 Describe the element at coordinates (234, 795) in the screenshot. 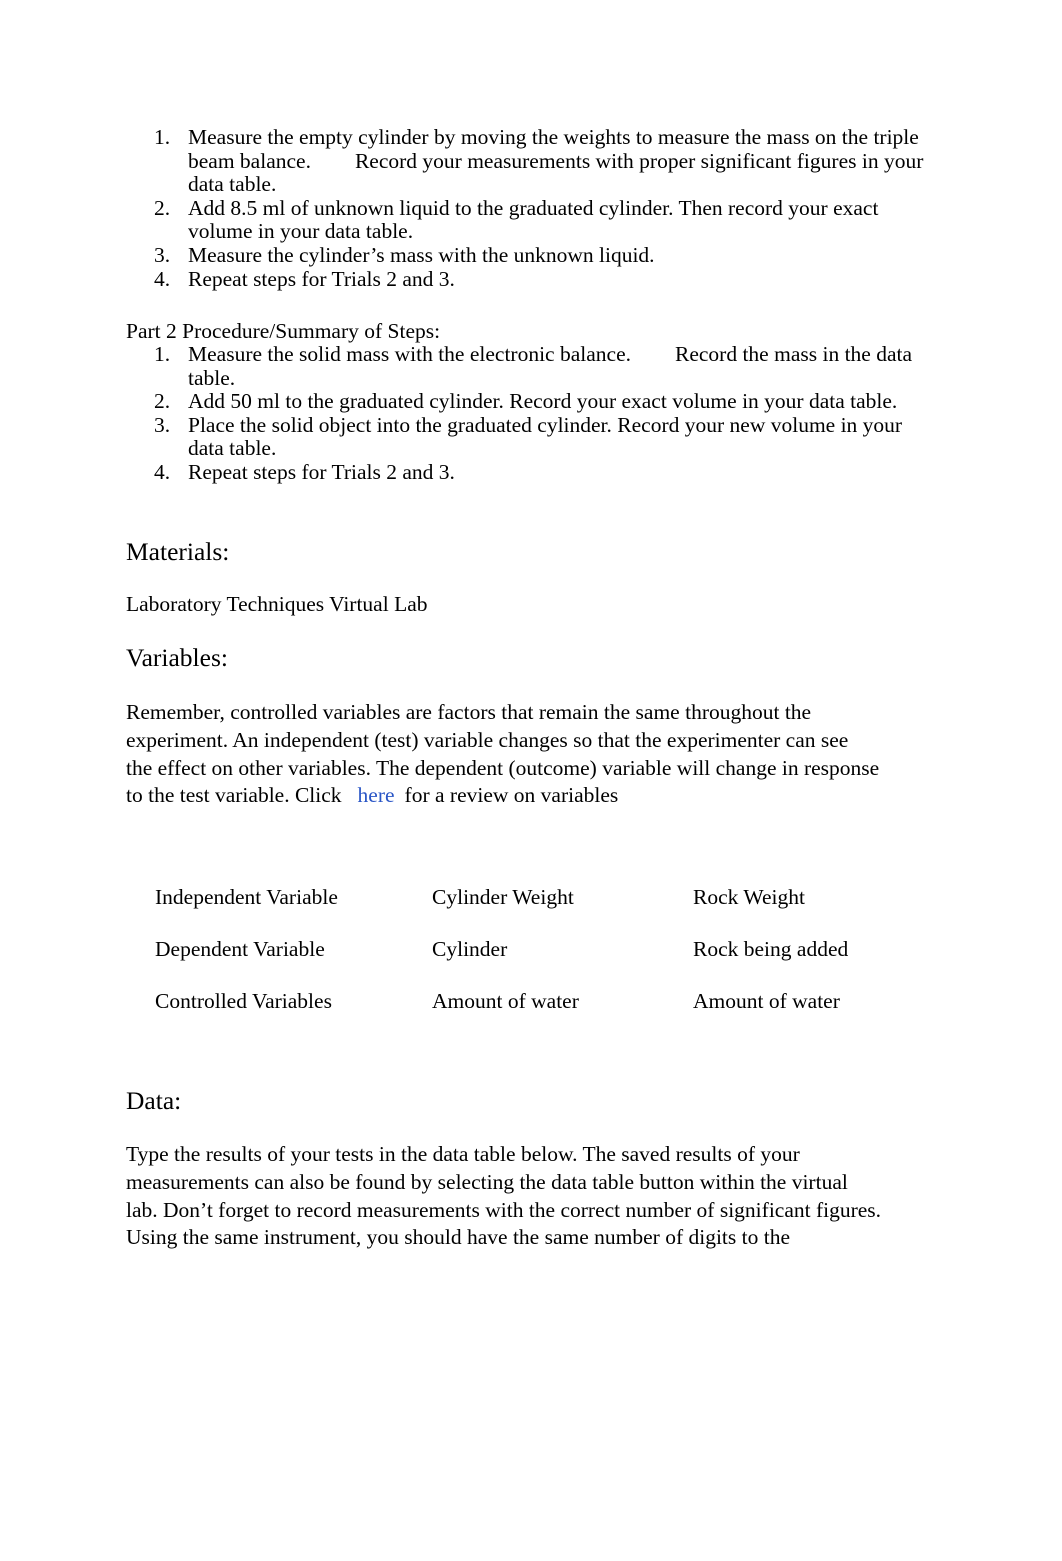

I see `variables-paragraph-line-4-pre: to the test variable. Click` at that location.